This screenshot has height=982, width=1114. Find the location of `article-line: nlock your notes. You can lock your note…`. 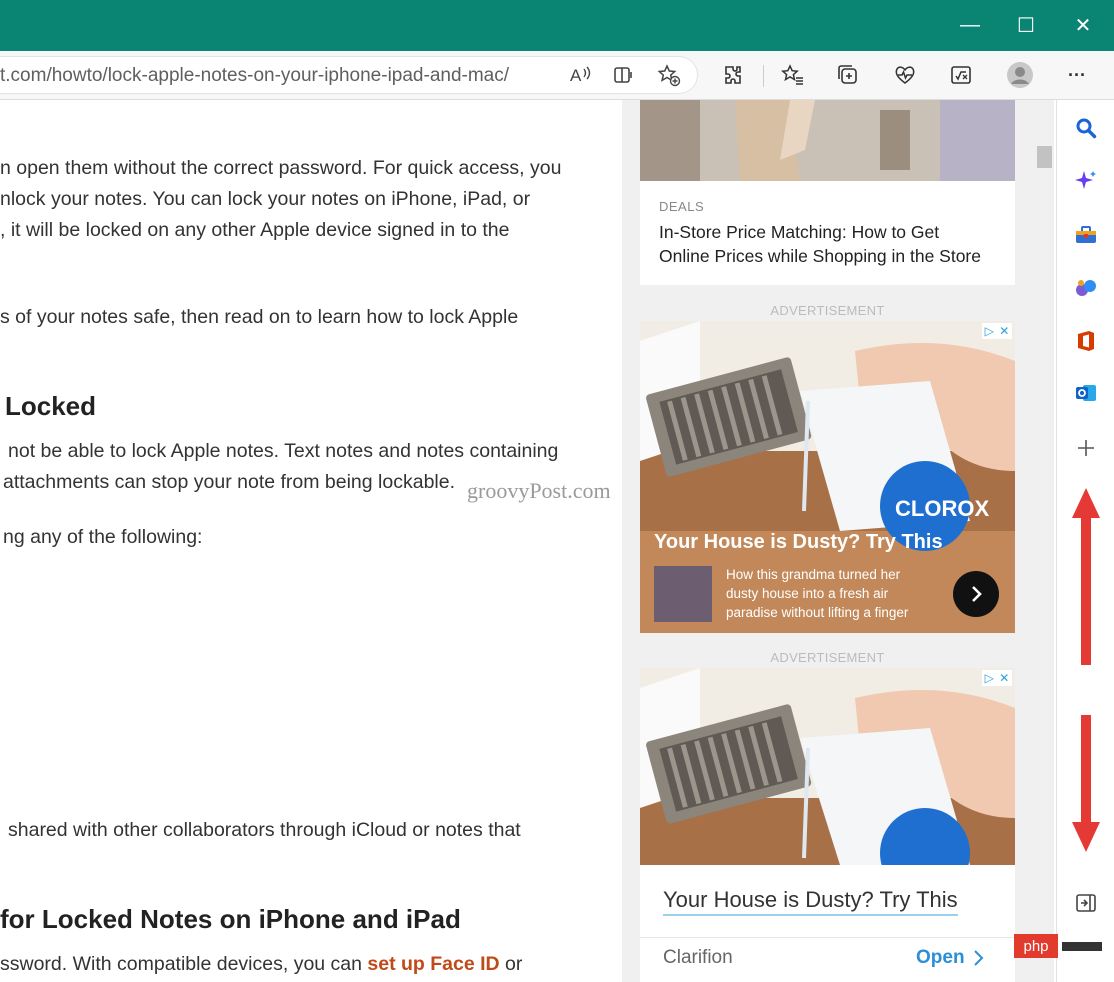

article-line: nlock your notes. You can lock your note… is located at coordinates (265, 199).